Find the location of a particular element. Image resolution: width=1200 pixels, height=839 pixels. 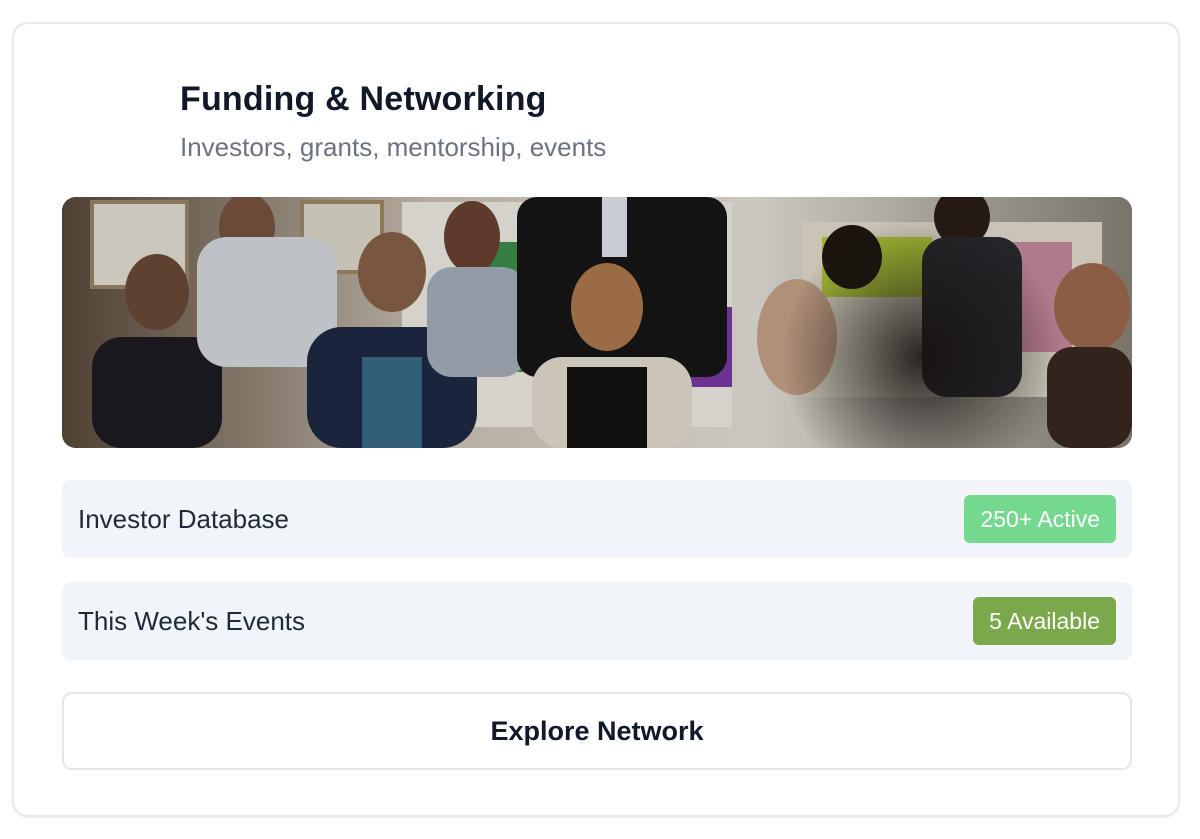

investor-database-label: Investor Database is located at coordinates (184, 519).